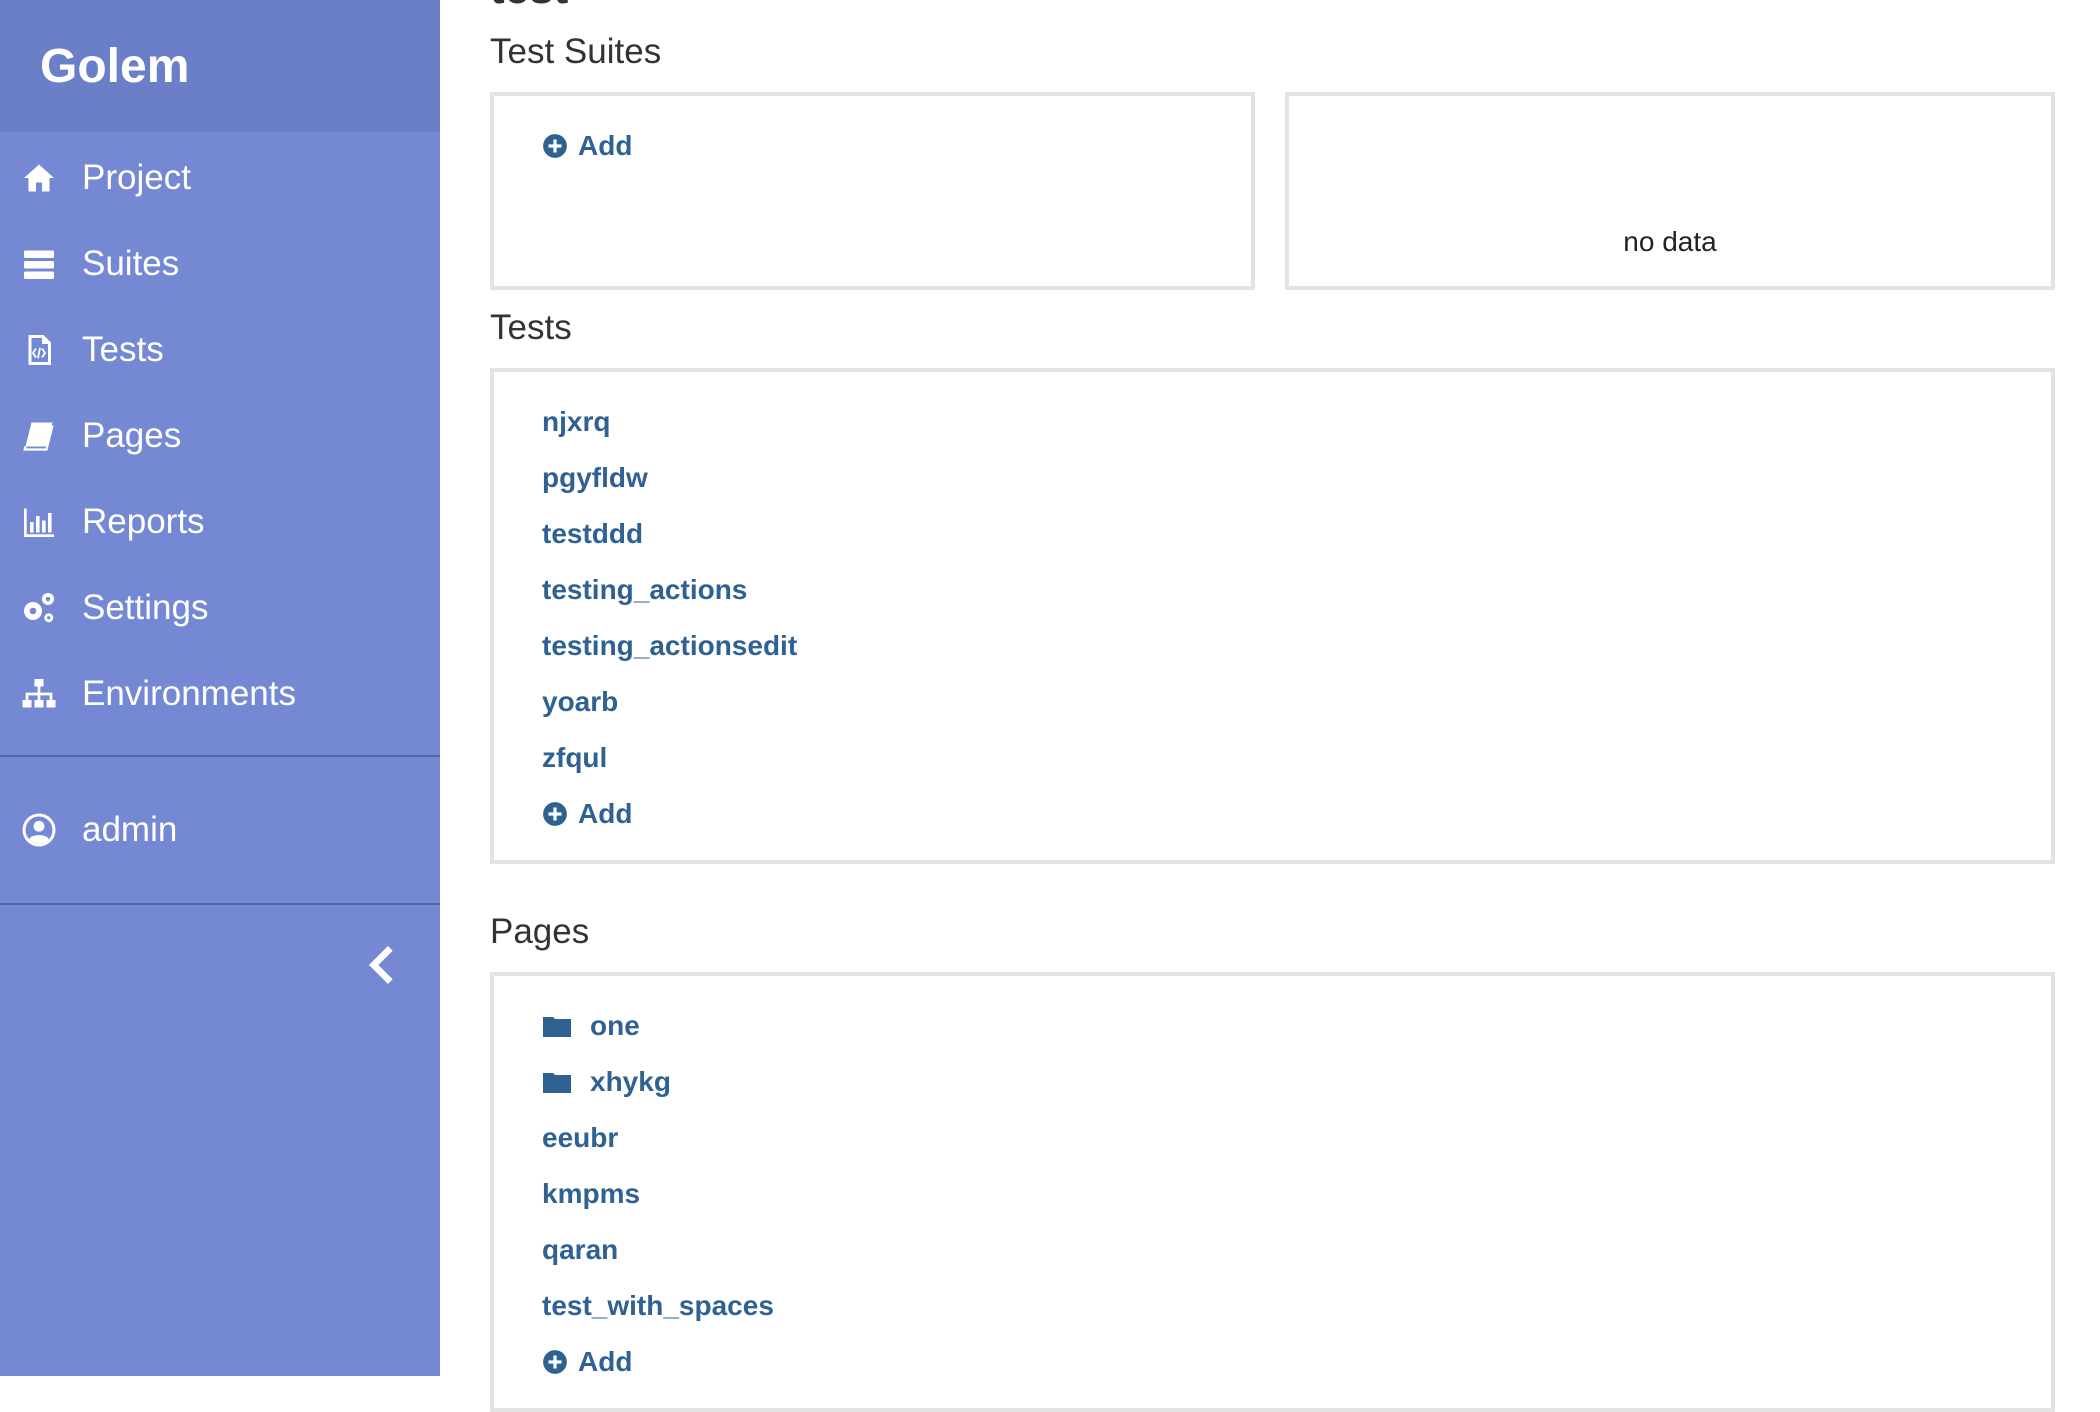 Image resolution: width=2100 pixels, height=1412 pixels. Describe the element at coordinates (123, 349) in the screenshot. I see `sidebar-item-label: Tests` at that location.